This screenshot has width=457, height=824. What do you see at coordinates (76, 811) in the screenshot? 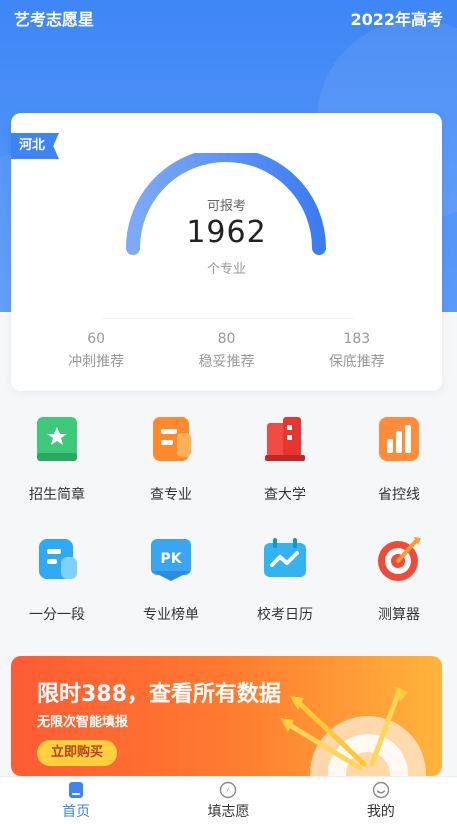
I see `tab-label: 首页` at bounding box center [76, 811].